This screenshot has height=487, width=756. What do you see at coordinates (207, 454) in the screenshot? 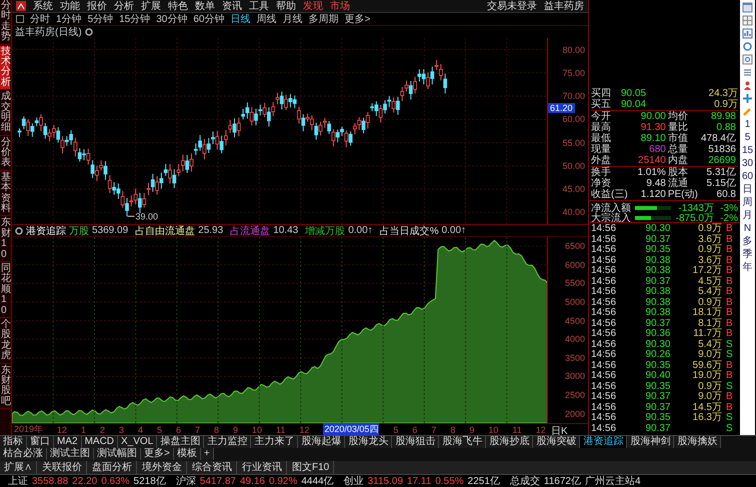
I see `indicator-tab: +` at bounding box center [207, 454].